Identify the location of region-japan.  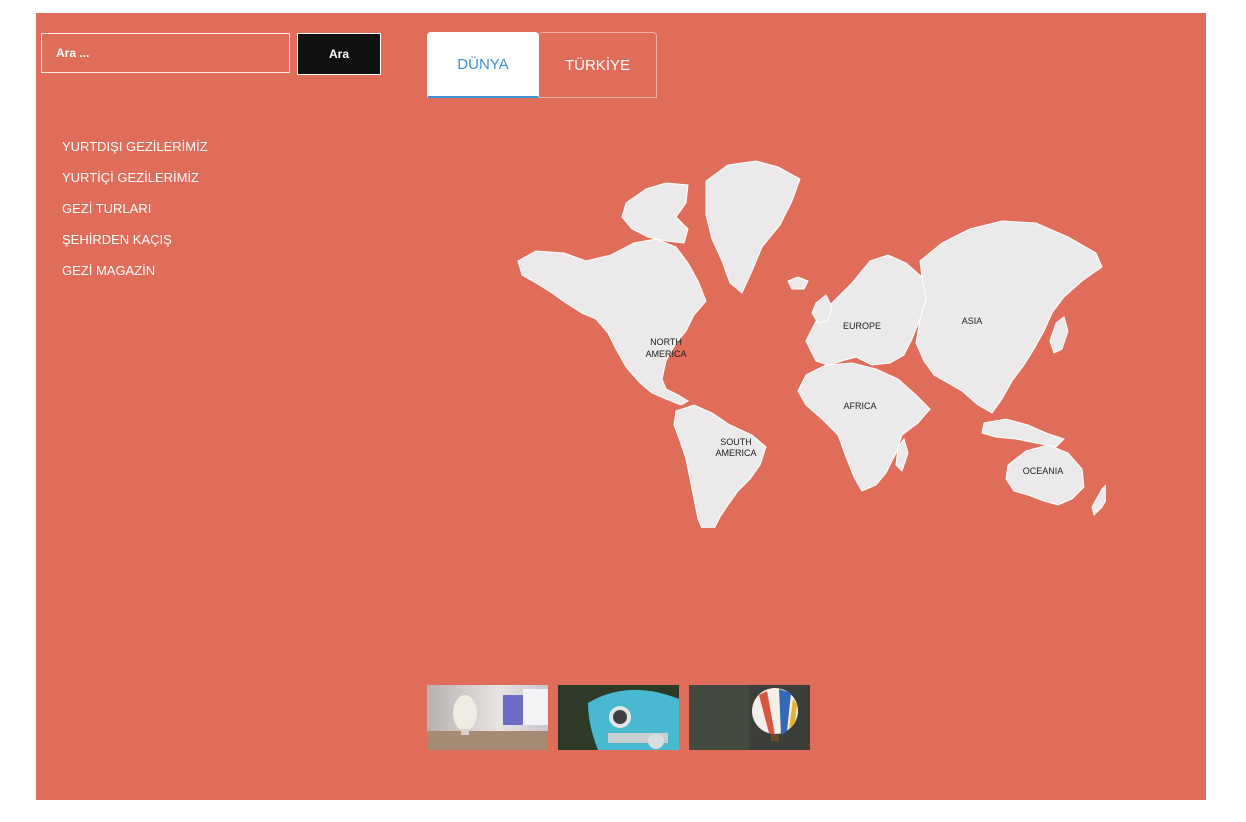
(1059, 335).